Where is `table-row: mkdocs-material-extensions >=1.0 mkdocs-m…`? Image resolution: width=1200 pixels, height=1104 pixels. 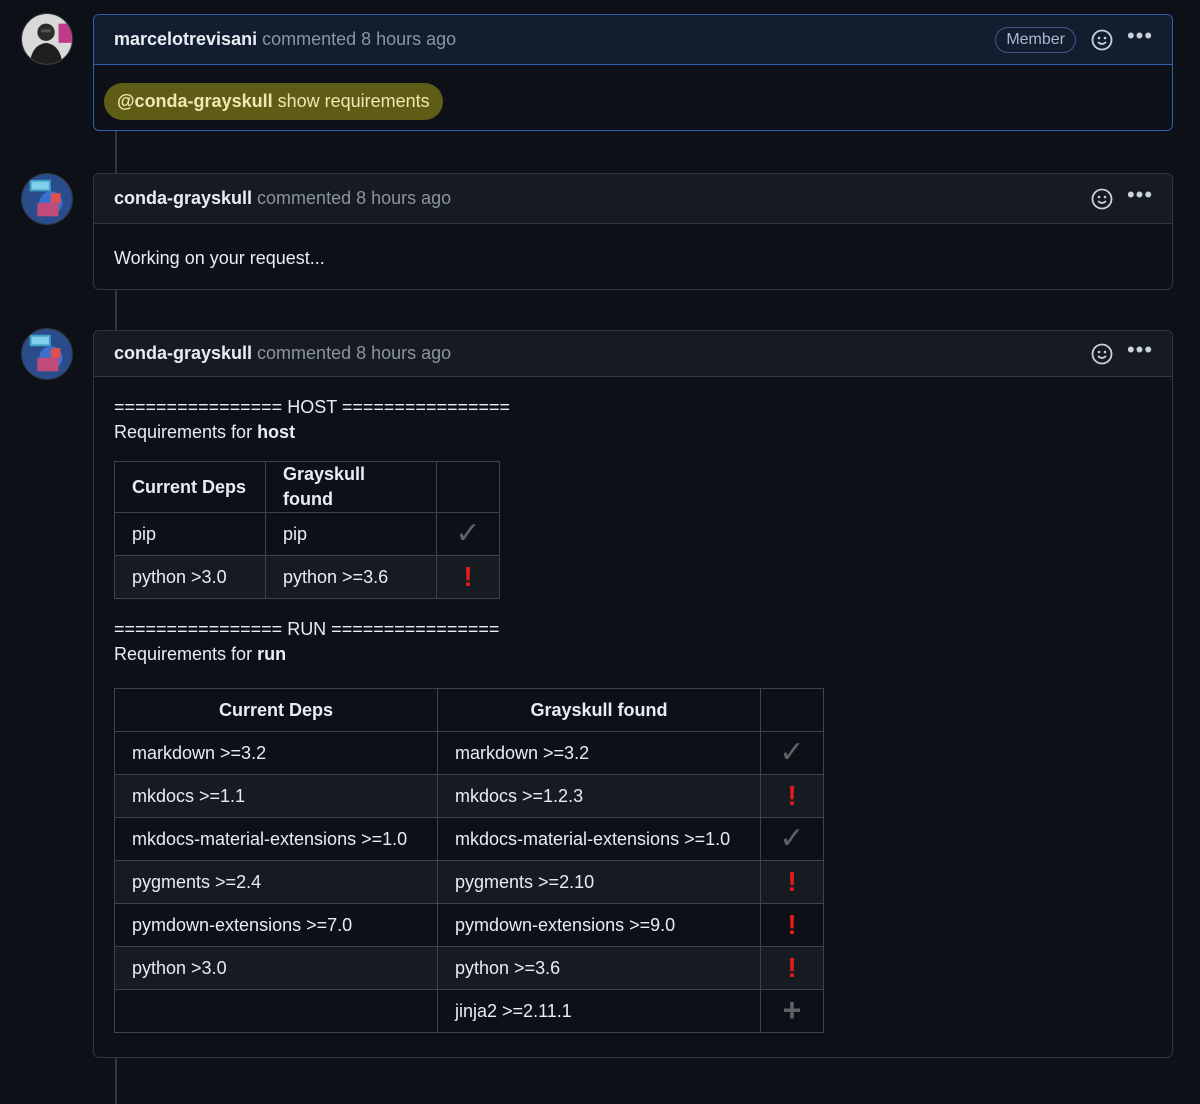 table-row: mkdocs-material-extensions >=1.0 mkdocs-m… is located at coordinates (469, 839).